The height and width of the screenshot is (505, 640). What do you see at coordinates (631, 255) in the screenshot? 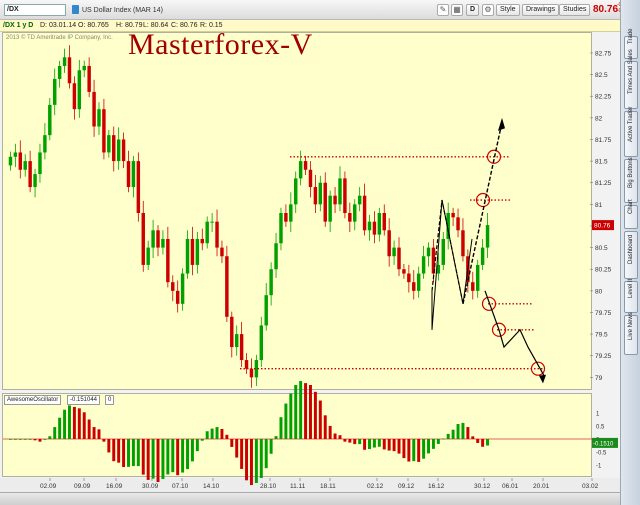
I see `tab-dashboard: Dashboard` at bounding box center [631, 255].